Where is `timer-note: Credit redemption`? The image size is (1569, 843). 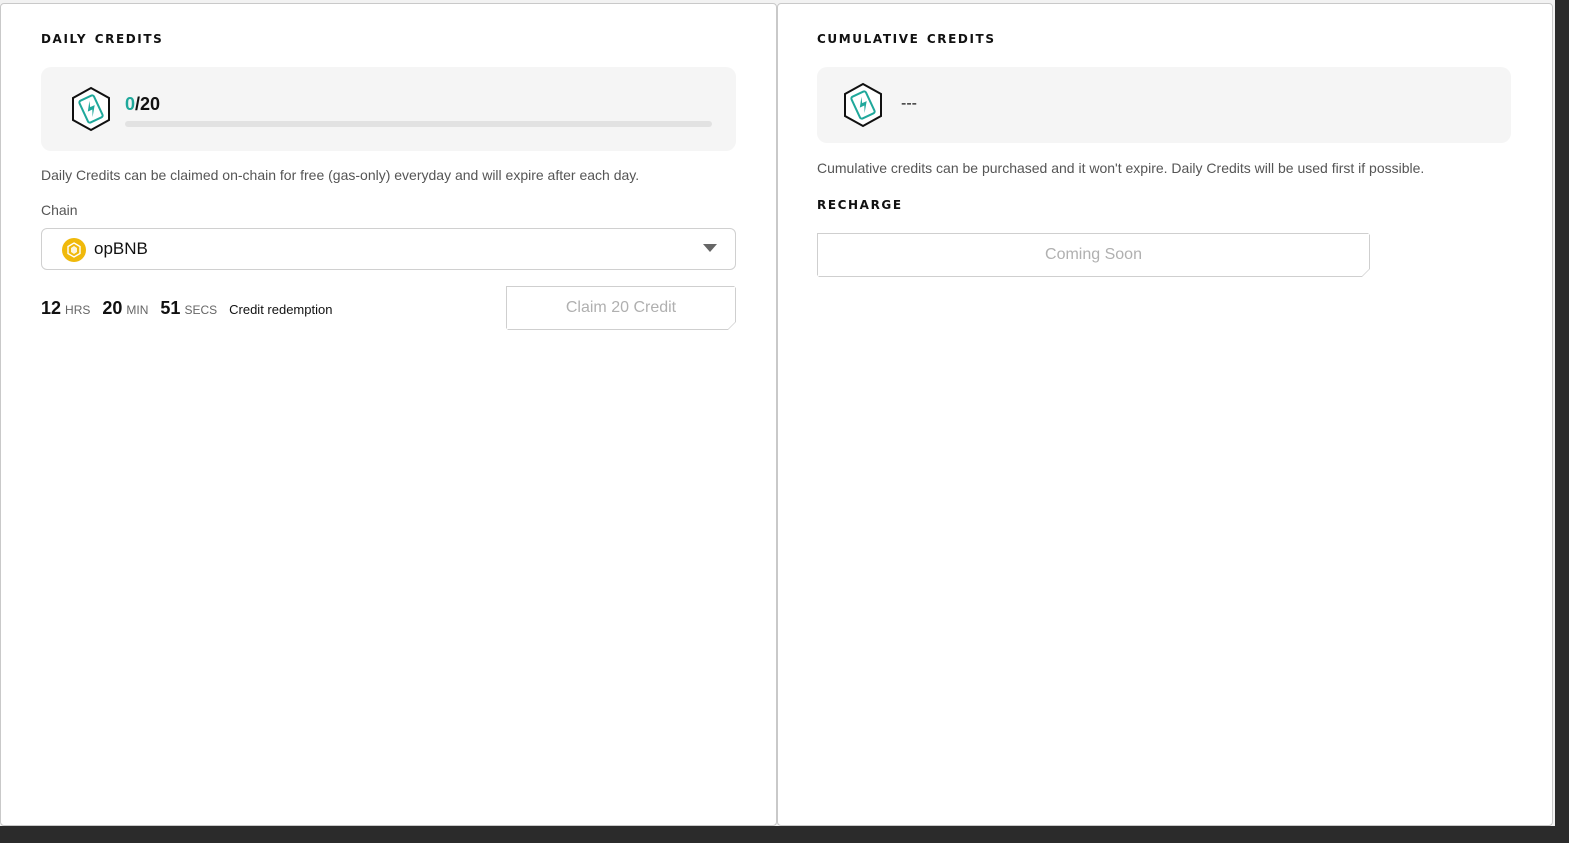 timer-note: Credit redemption is located at coordinates (281, 309).